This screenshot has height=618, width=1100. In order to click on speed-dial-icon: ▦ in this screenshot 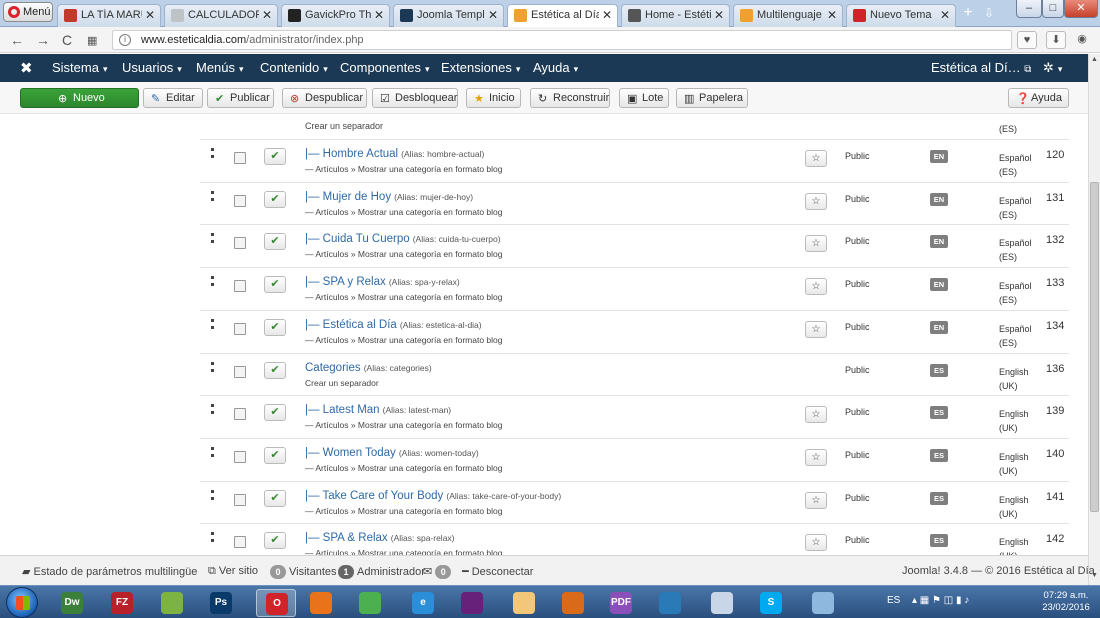, I will do `click(92, 40)`.